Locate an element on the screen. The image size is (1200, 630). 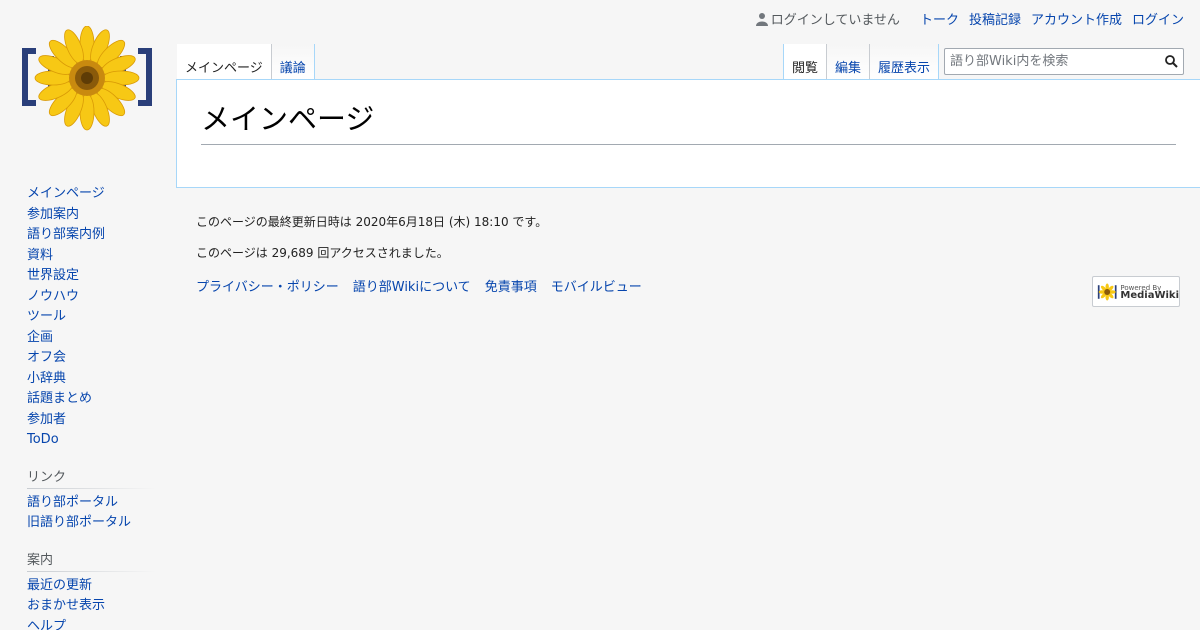
search-input is located at coordinates (1052, 61).